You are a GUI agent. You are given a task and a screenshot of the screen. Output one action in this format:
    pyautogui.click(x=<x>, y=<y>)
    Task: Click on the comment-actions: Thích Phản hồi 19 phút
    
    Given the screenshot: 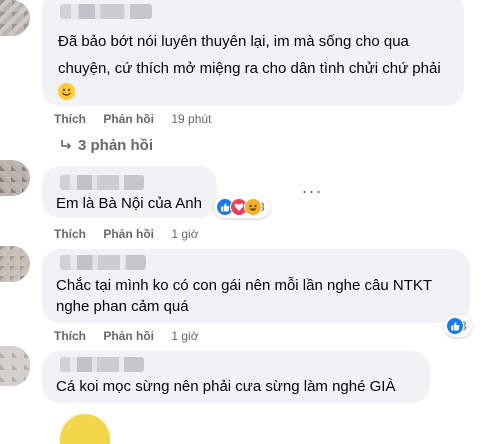 What is the action you would take?
    pyautogui.click(x=132, y=119)
    